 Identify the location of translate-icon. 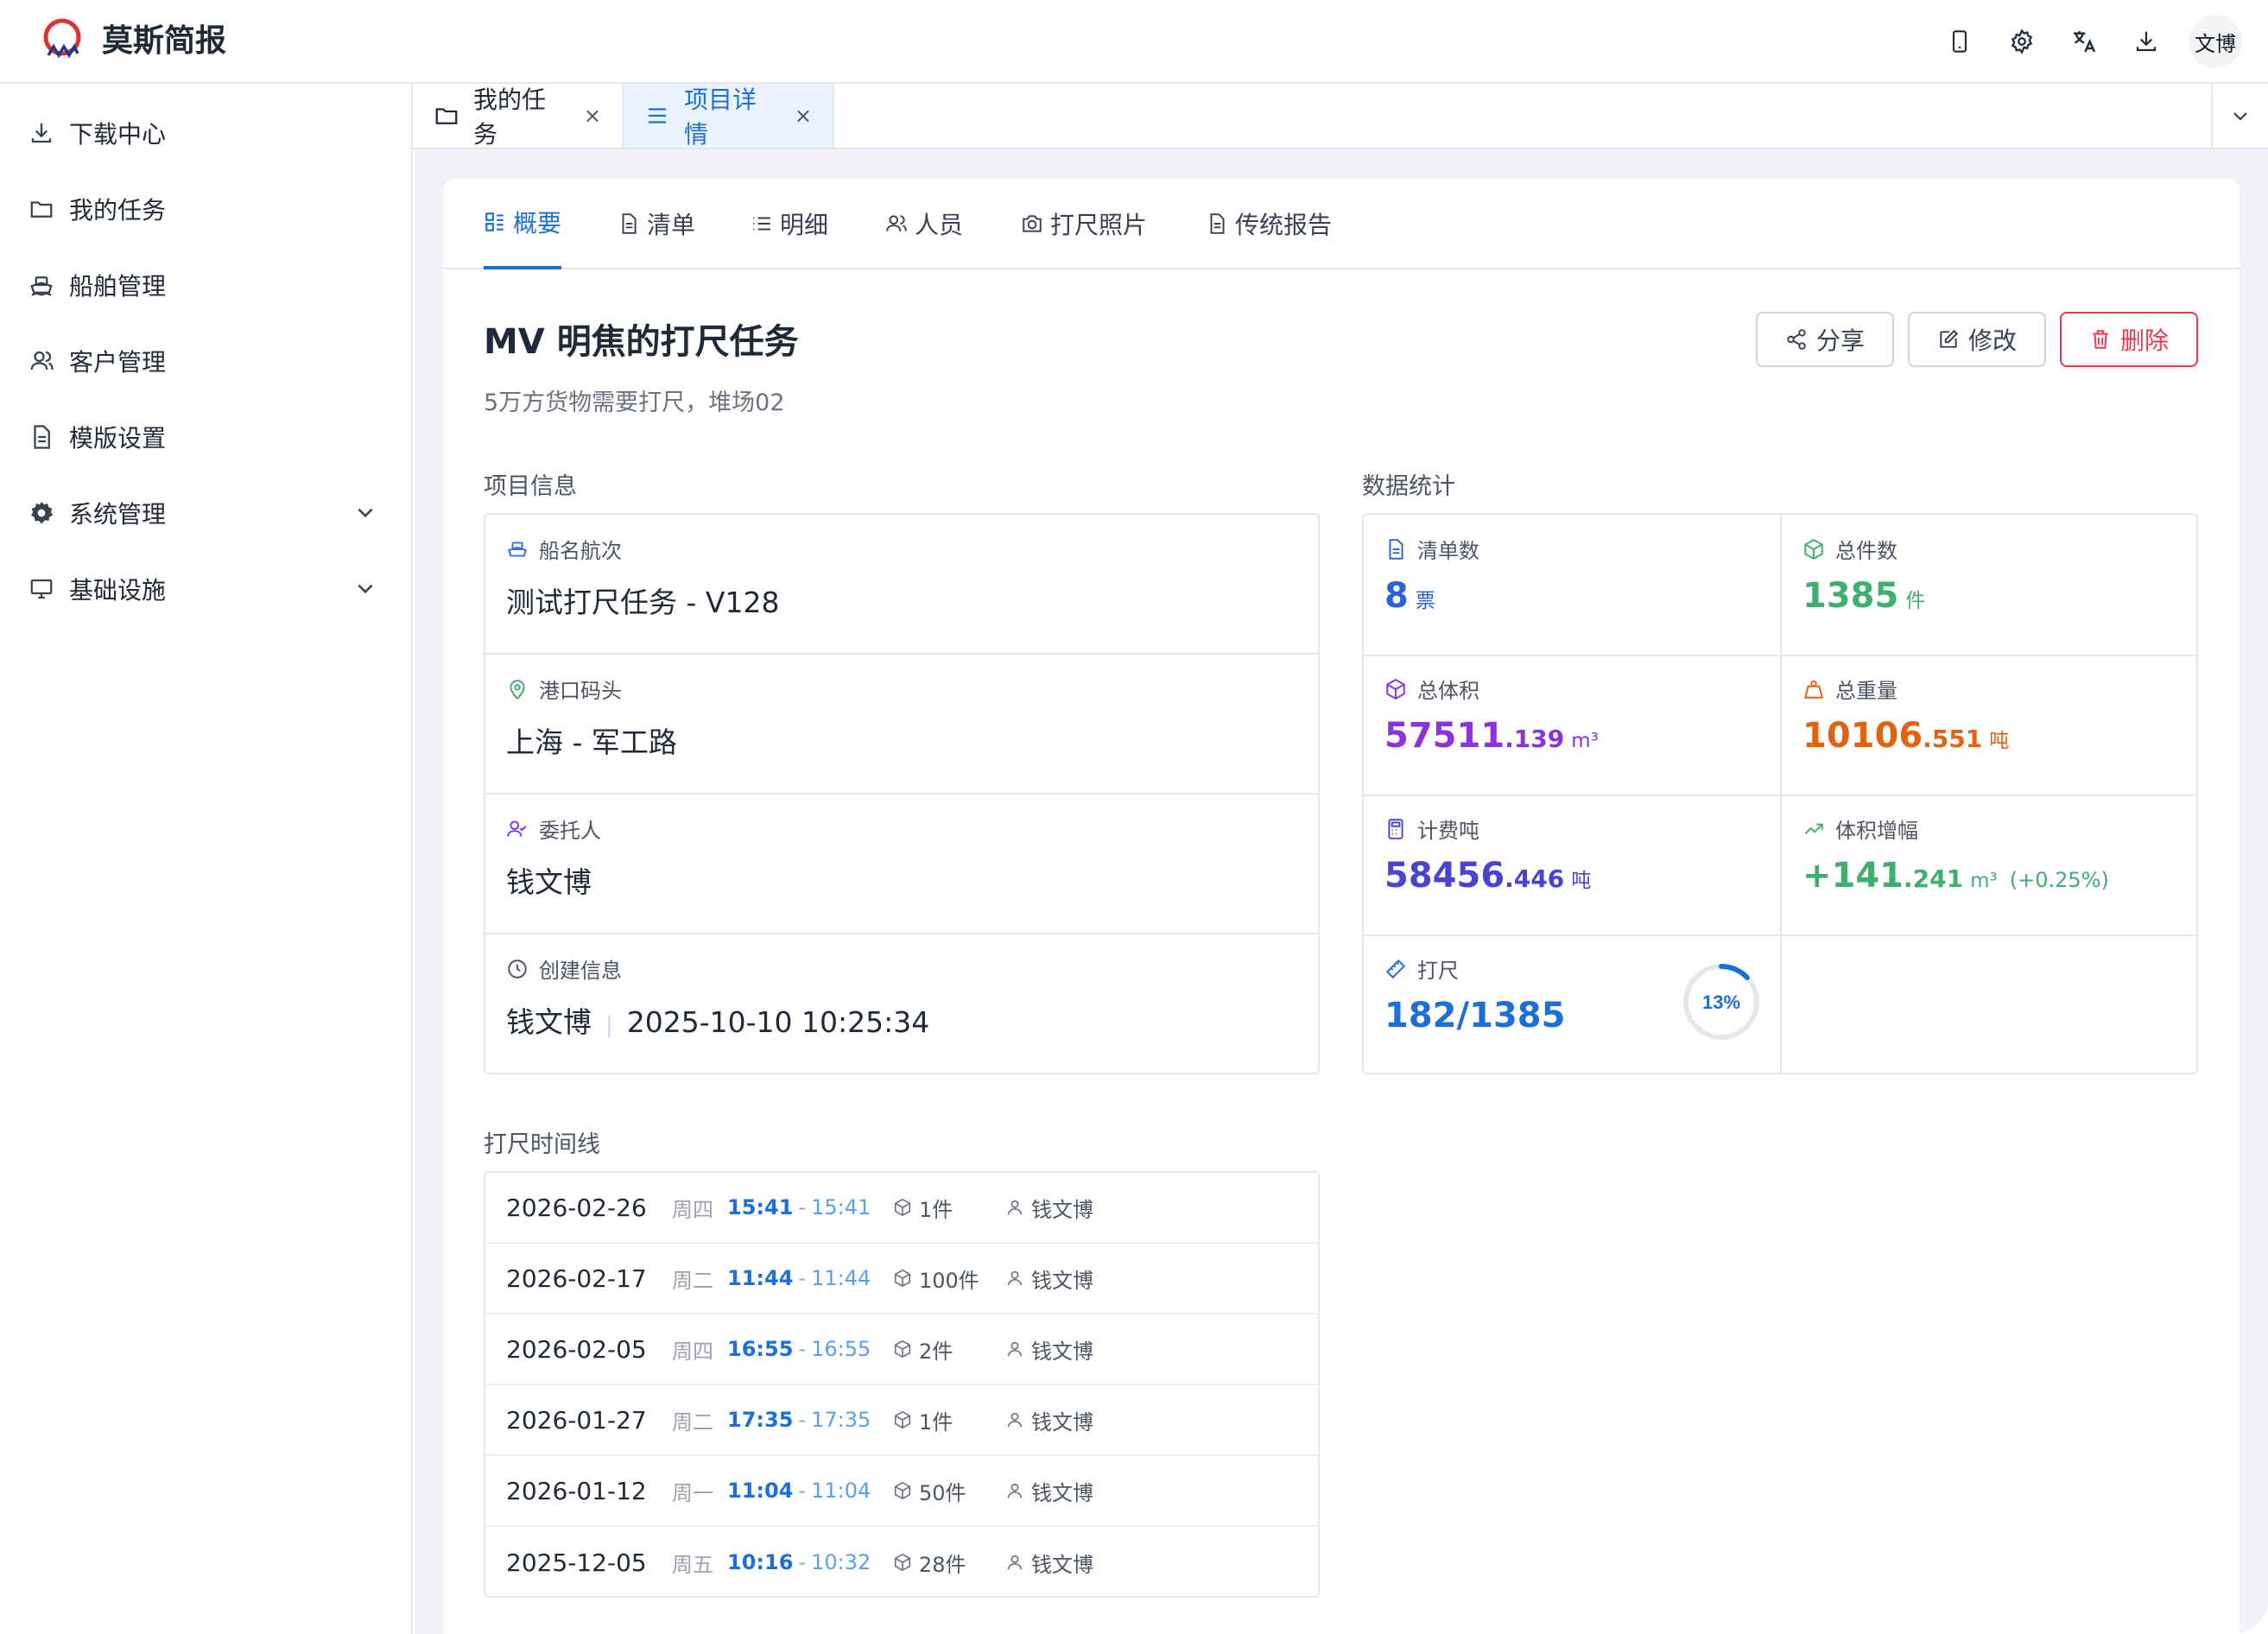
(2084, 41).